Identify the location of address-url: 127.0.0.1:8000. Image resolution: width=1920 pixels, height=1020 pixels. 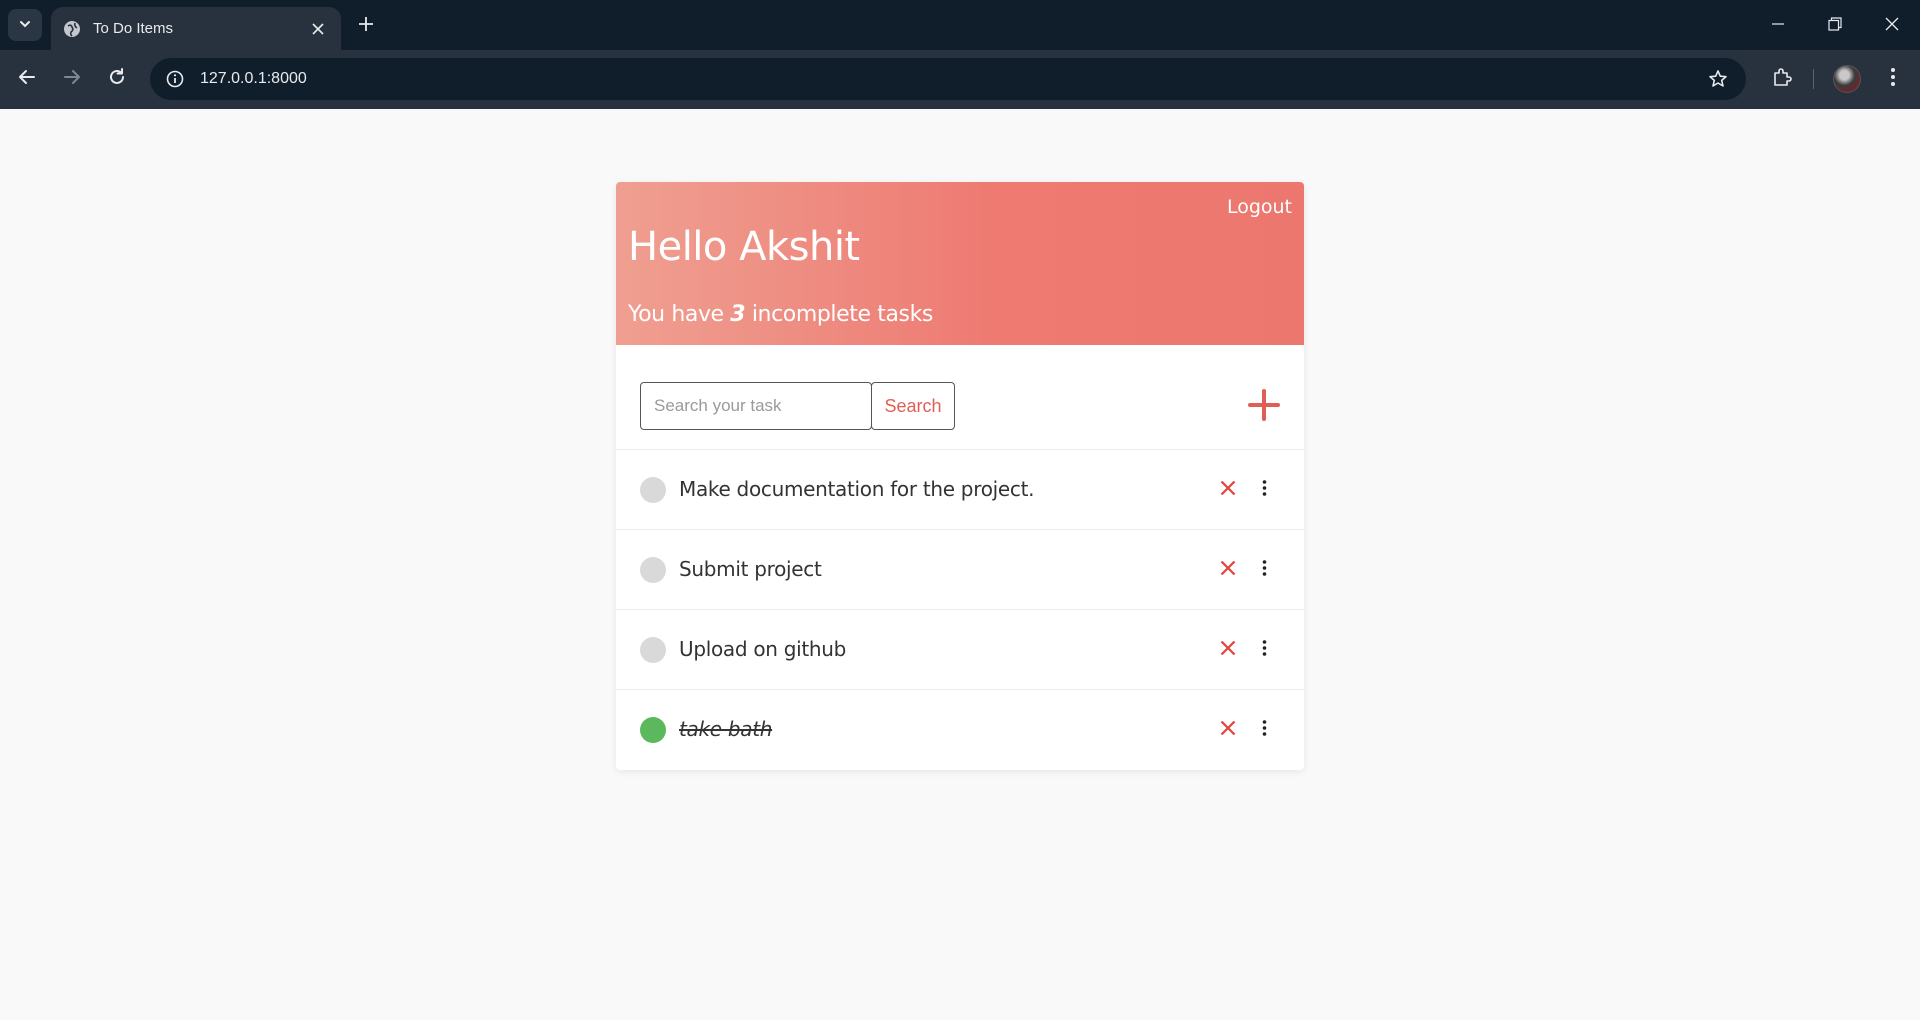
(949, 79).